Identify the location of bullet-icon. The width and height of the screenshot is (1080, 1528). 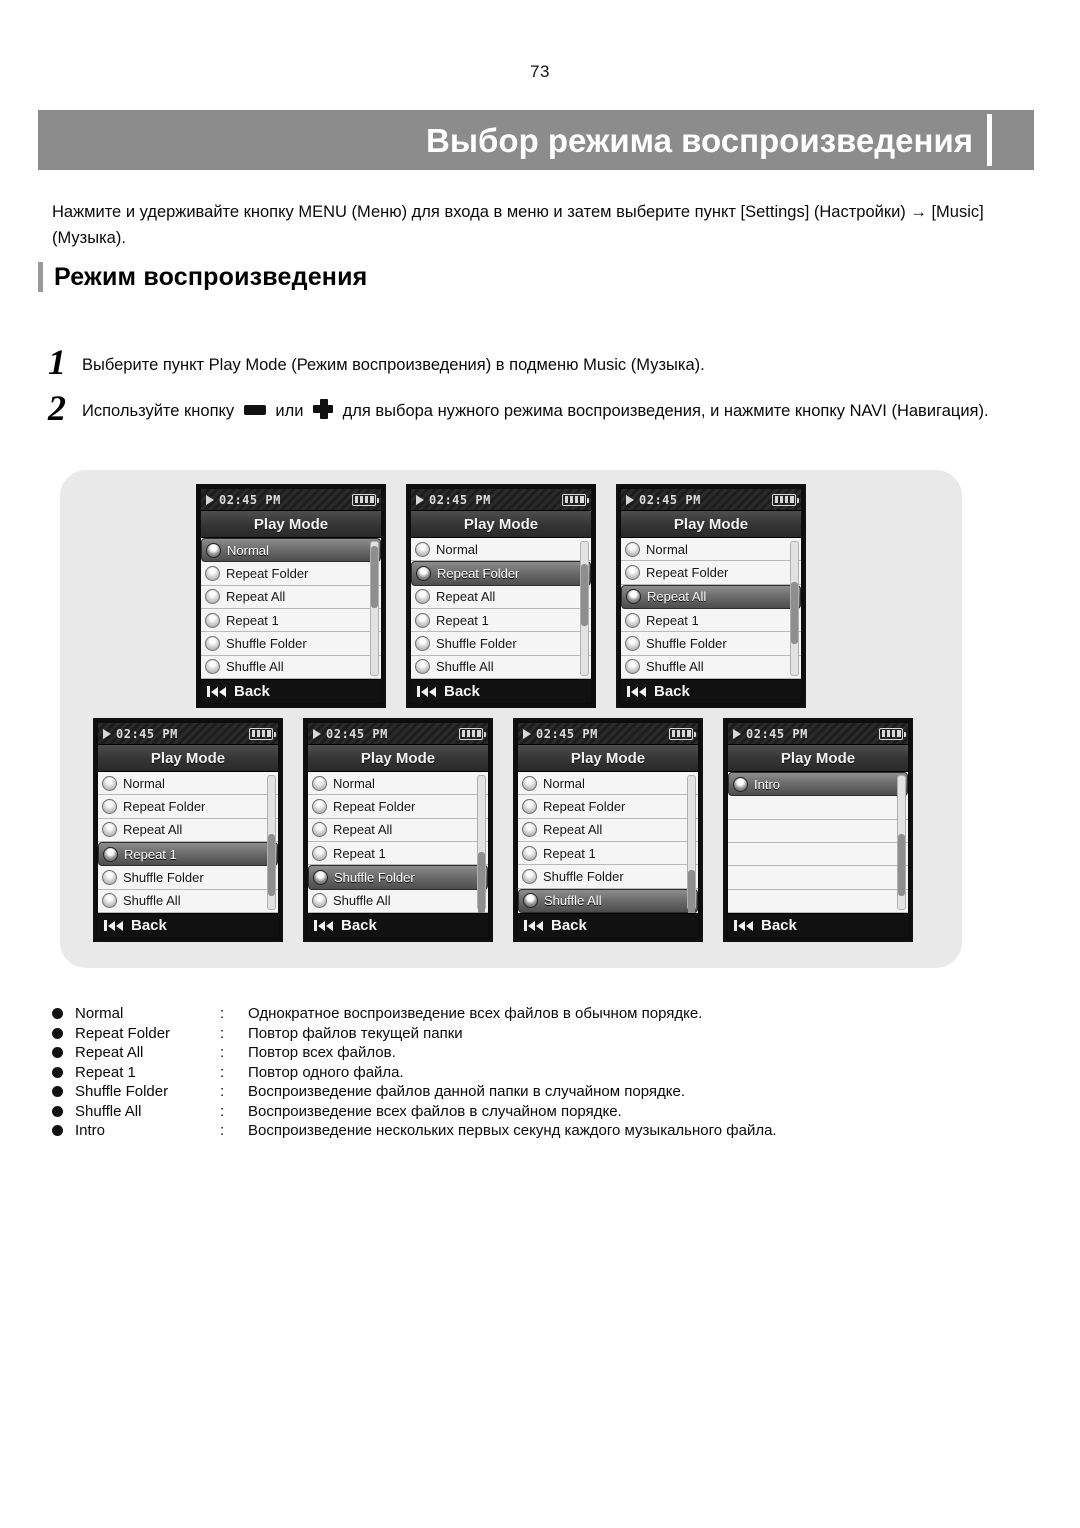
(57, 1052).